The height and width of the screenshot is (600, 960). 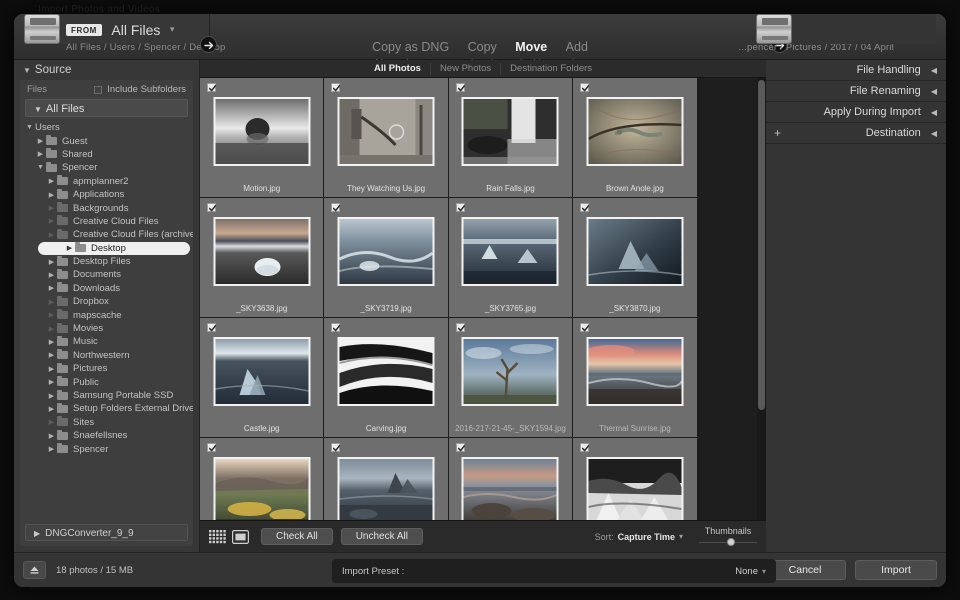 What do you see at coordinates (777, 133) in the screenshot?
I see `add-destination-plus-icon: +` at bounding box center [777, 133].